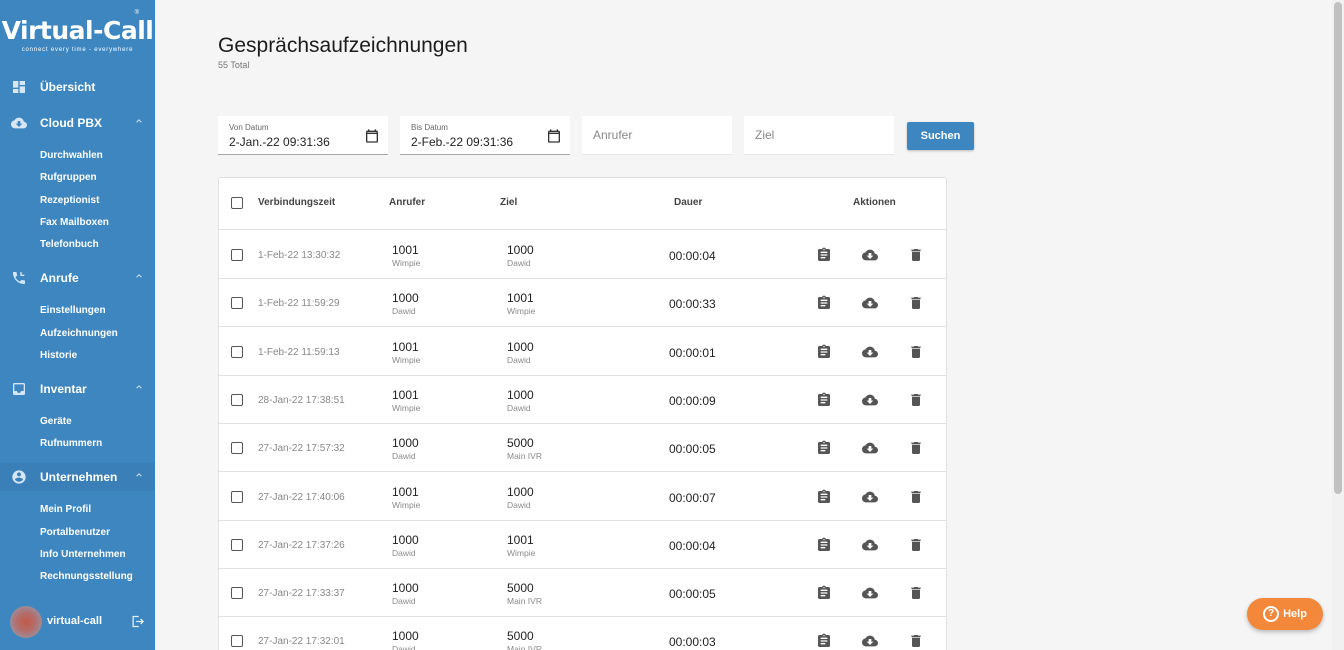  Describe the element at coordinates (1285, 614) in the screenshot. I see `help-button: ? Help` at that location.